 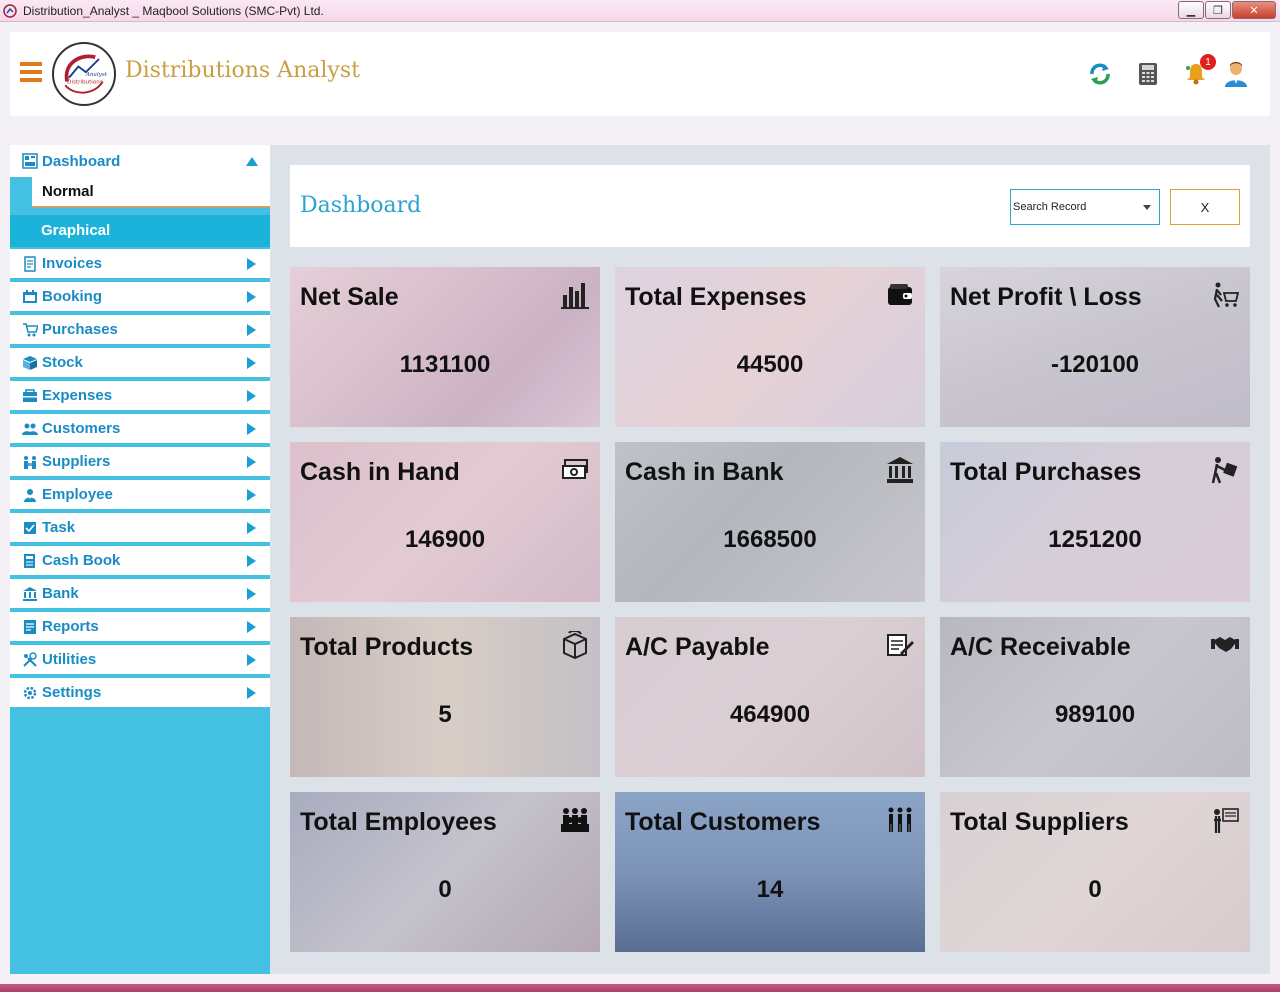 I want to click on sidebar-item-label: Bank, so click(x=60, y=593).